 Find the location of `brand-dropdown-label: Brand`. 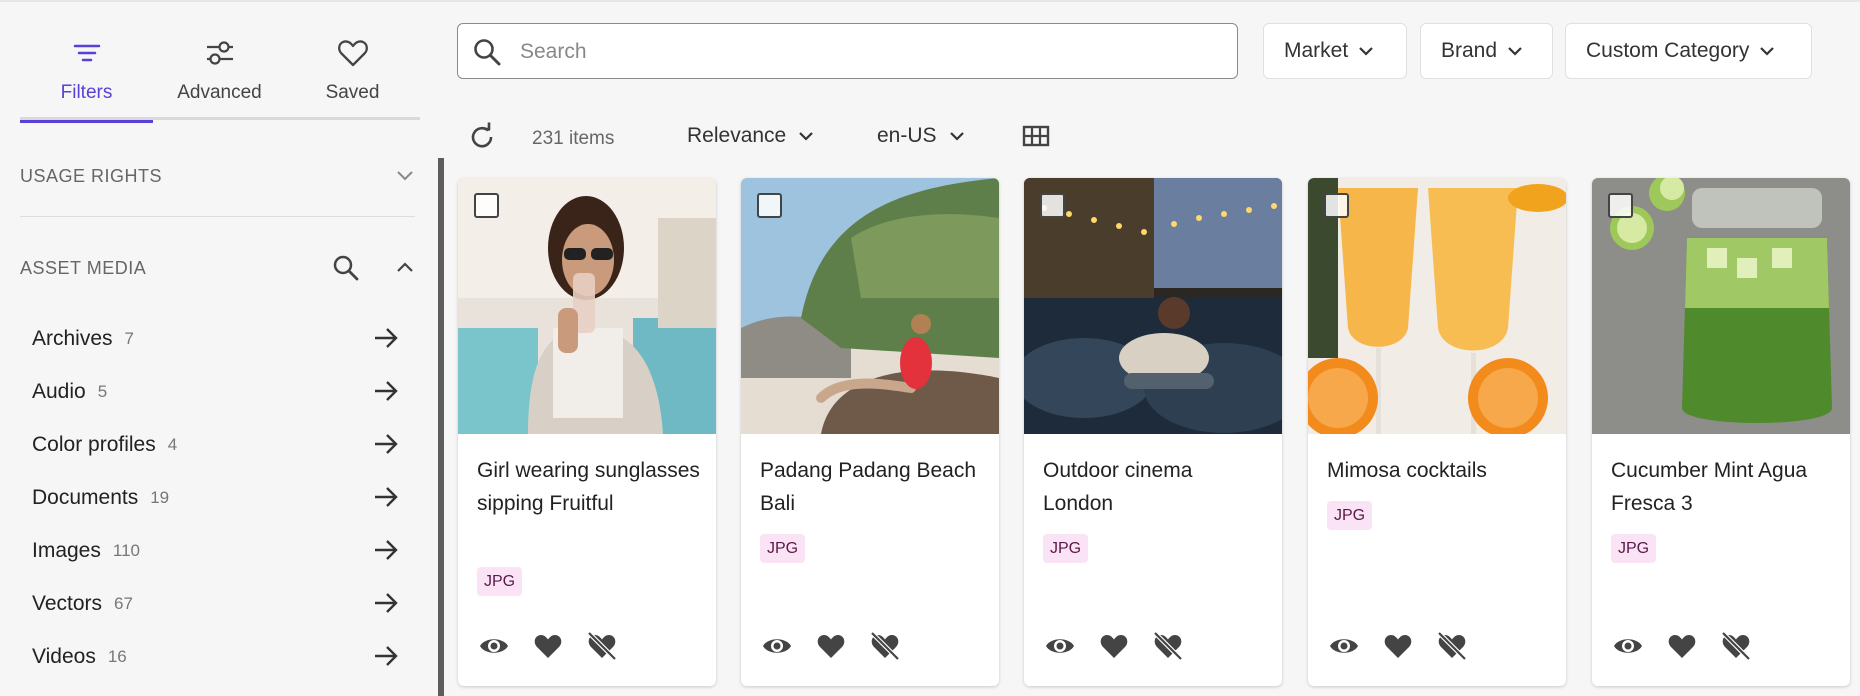

brand-dropdown-label: Brand is located at coordinates (1469, 50).